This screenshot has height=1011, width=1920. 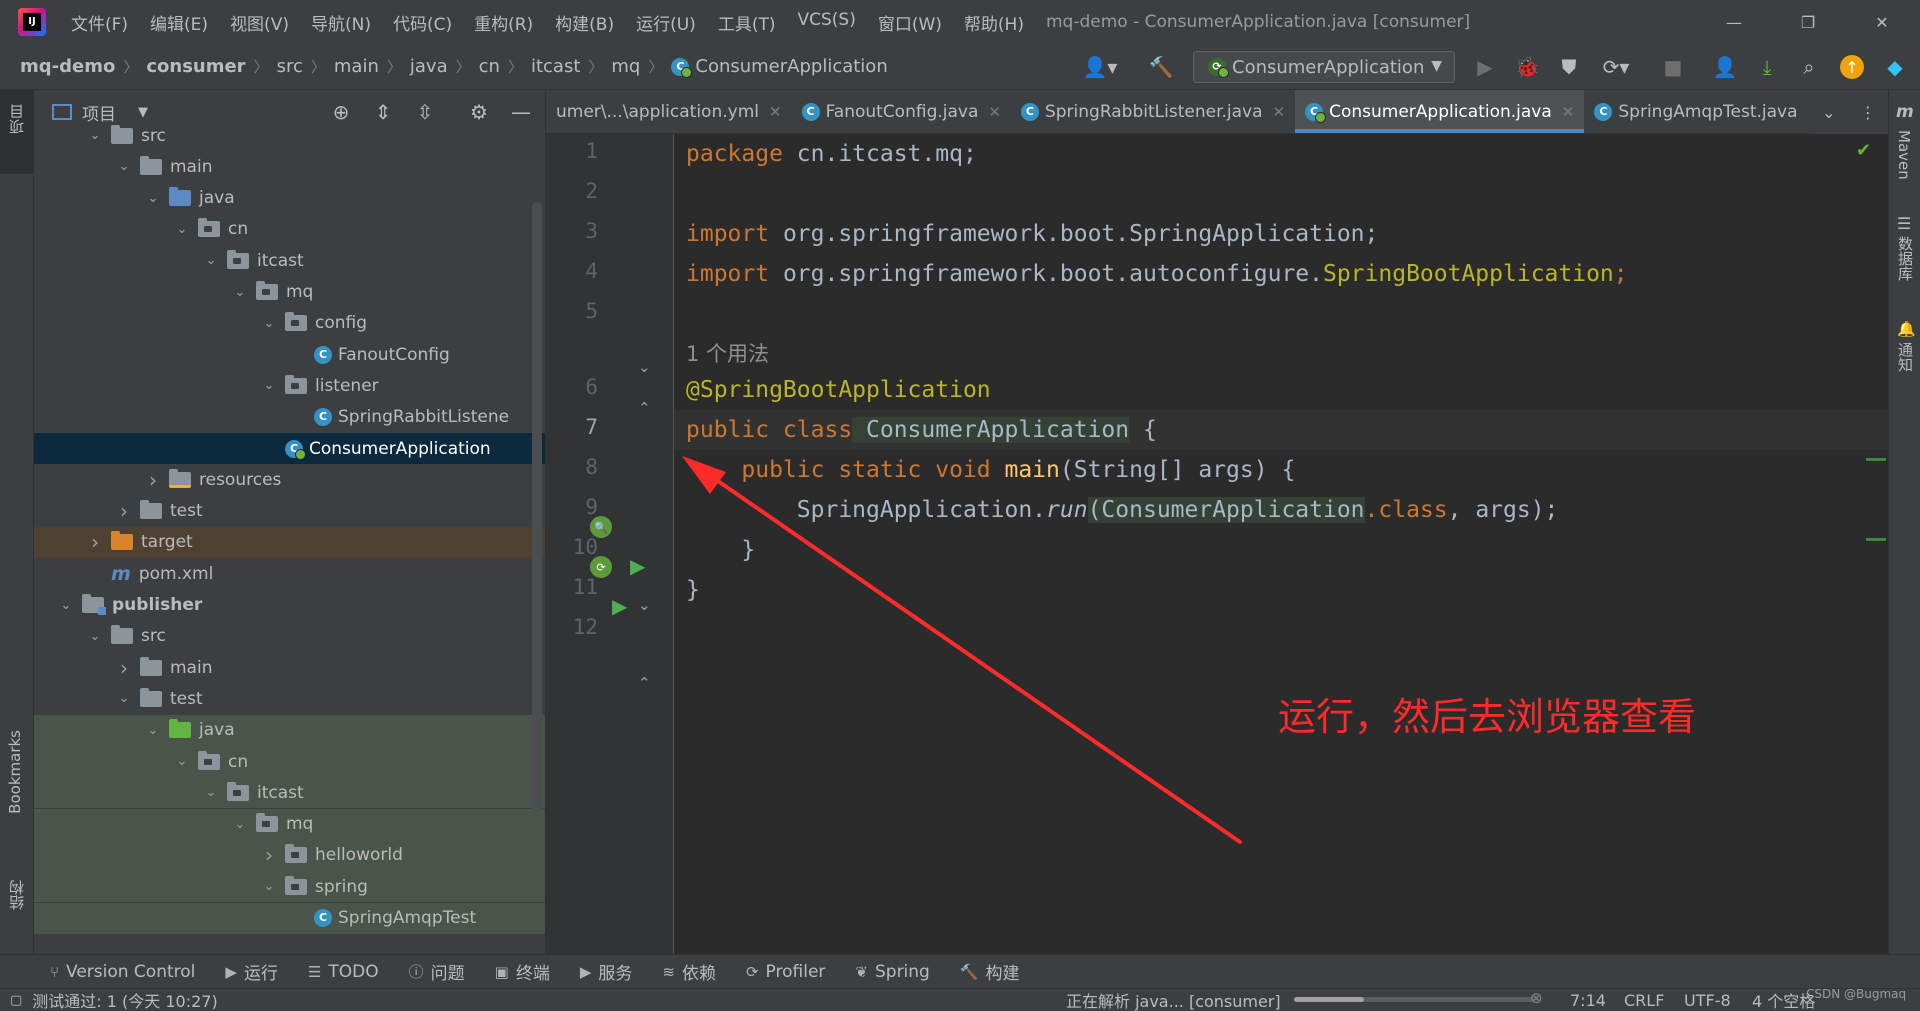 What do you see at coordinates (1707, 111) in the screenshot?
I see `editor-tab: CSpringAmqpTest.java✕` at bounding box center [1707, 111].